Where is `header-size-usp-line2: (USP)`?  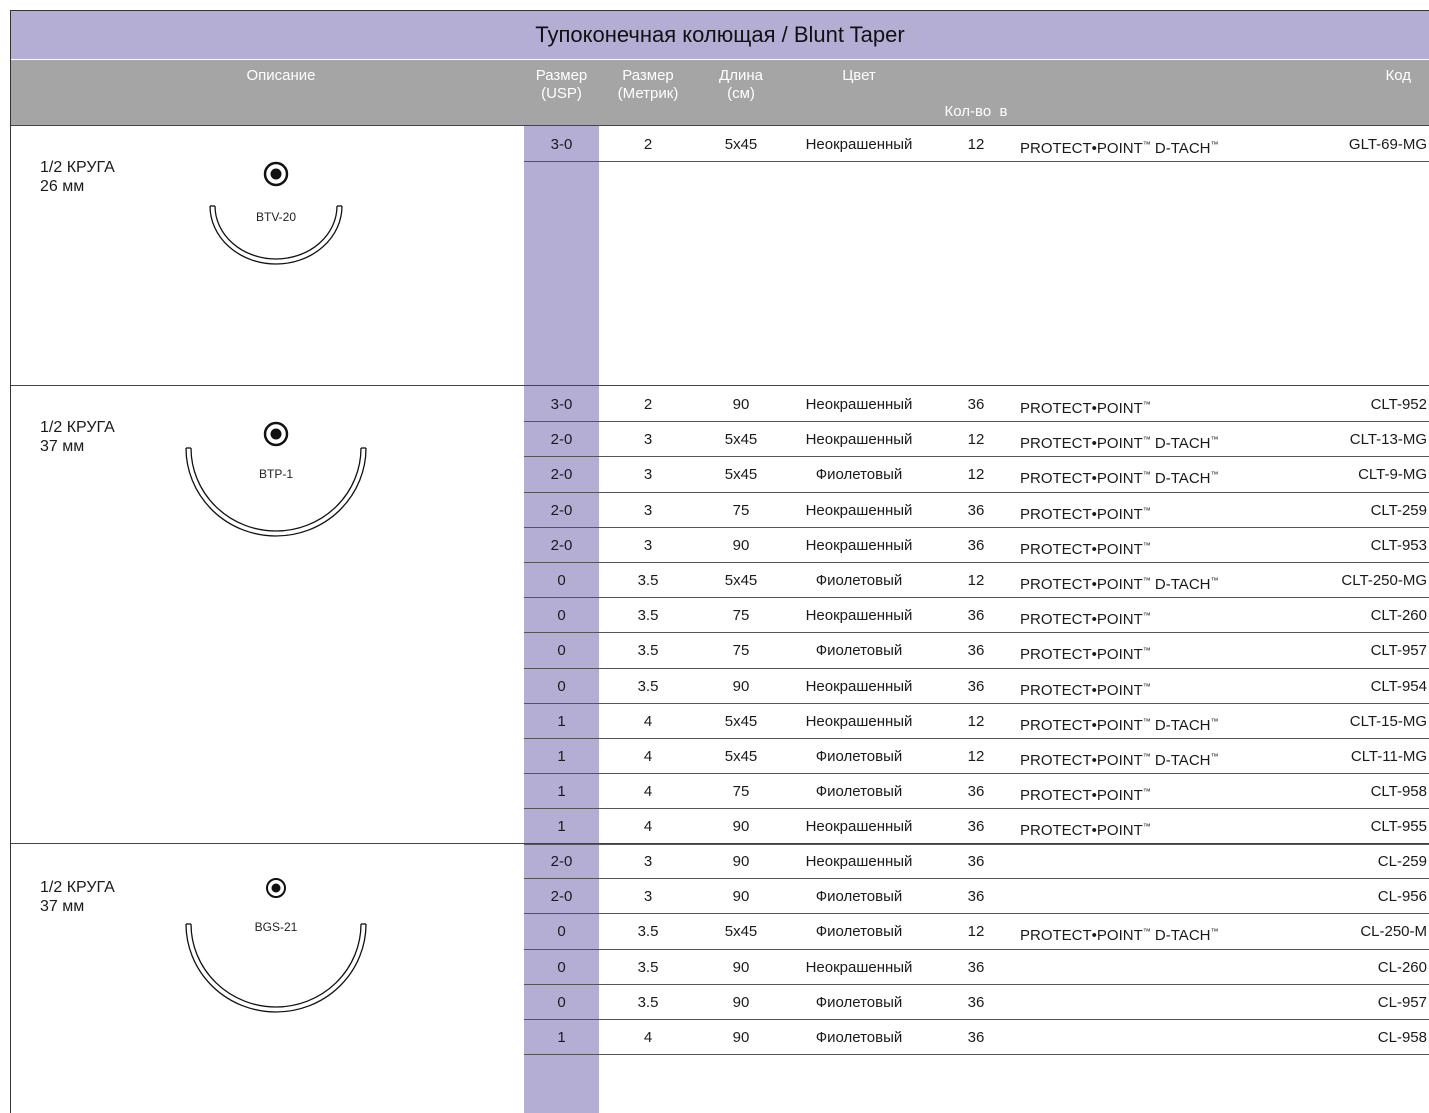
header-size-usp-line2: (USP) is located at coordinates (561, 93).